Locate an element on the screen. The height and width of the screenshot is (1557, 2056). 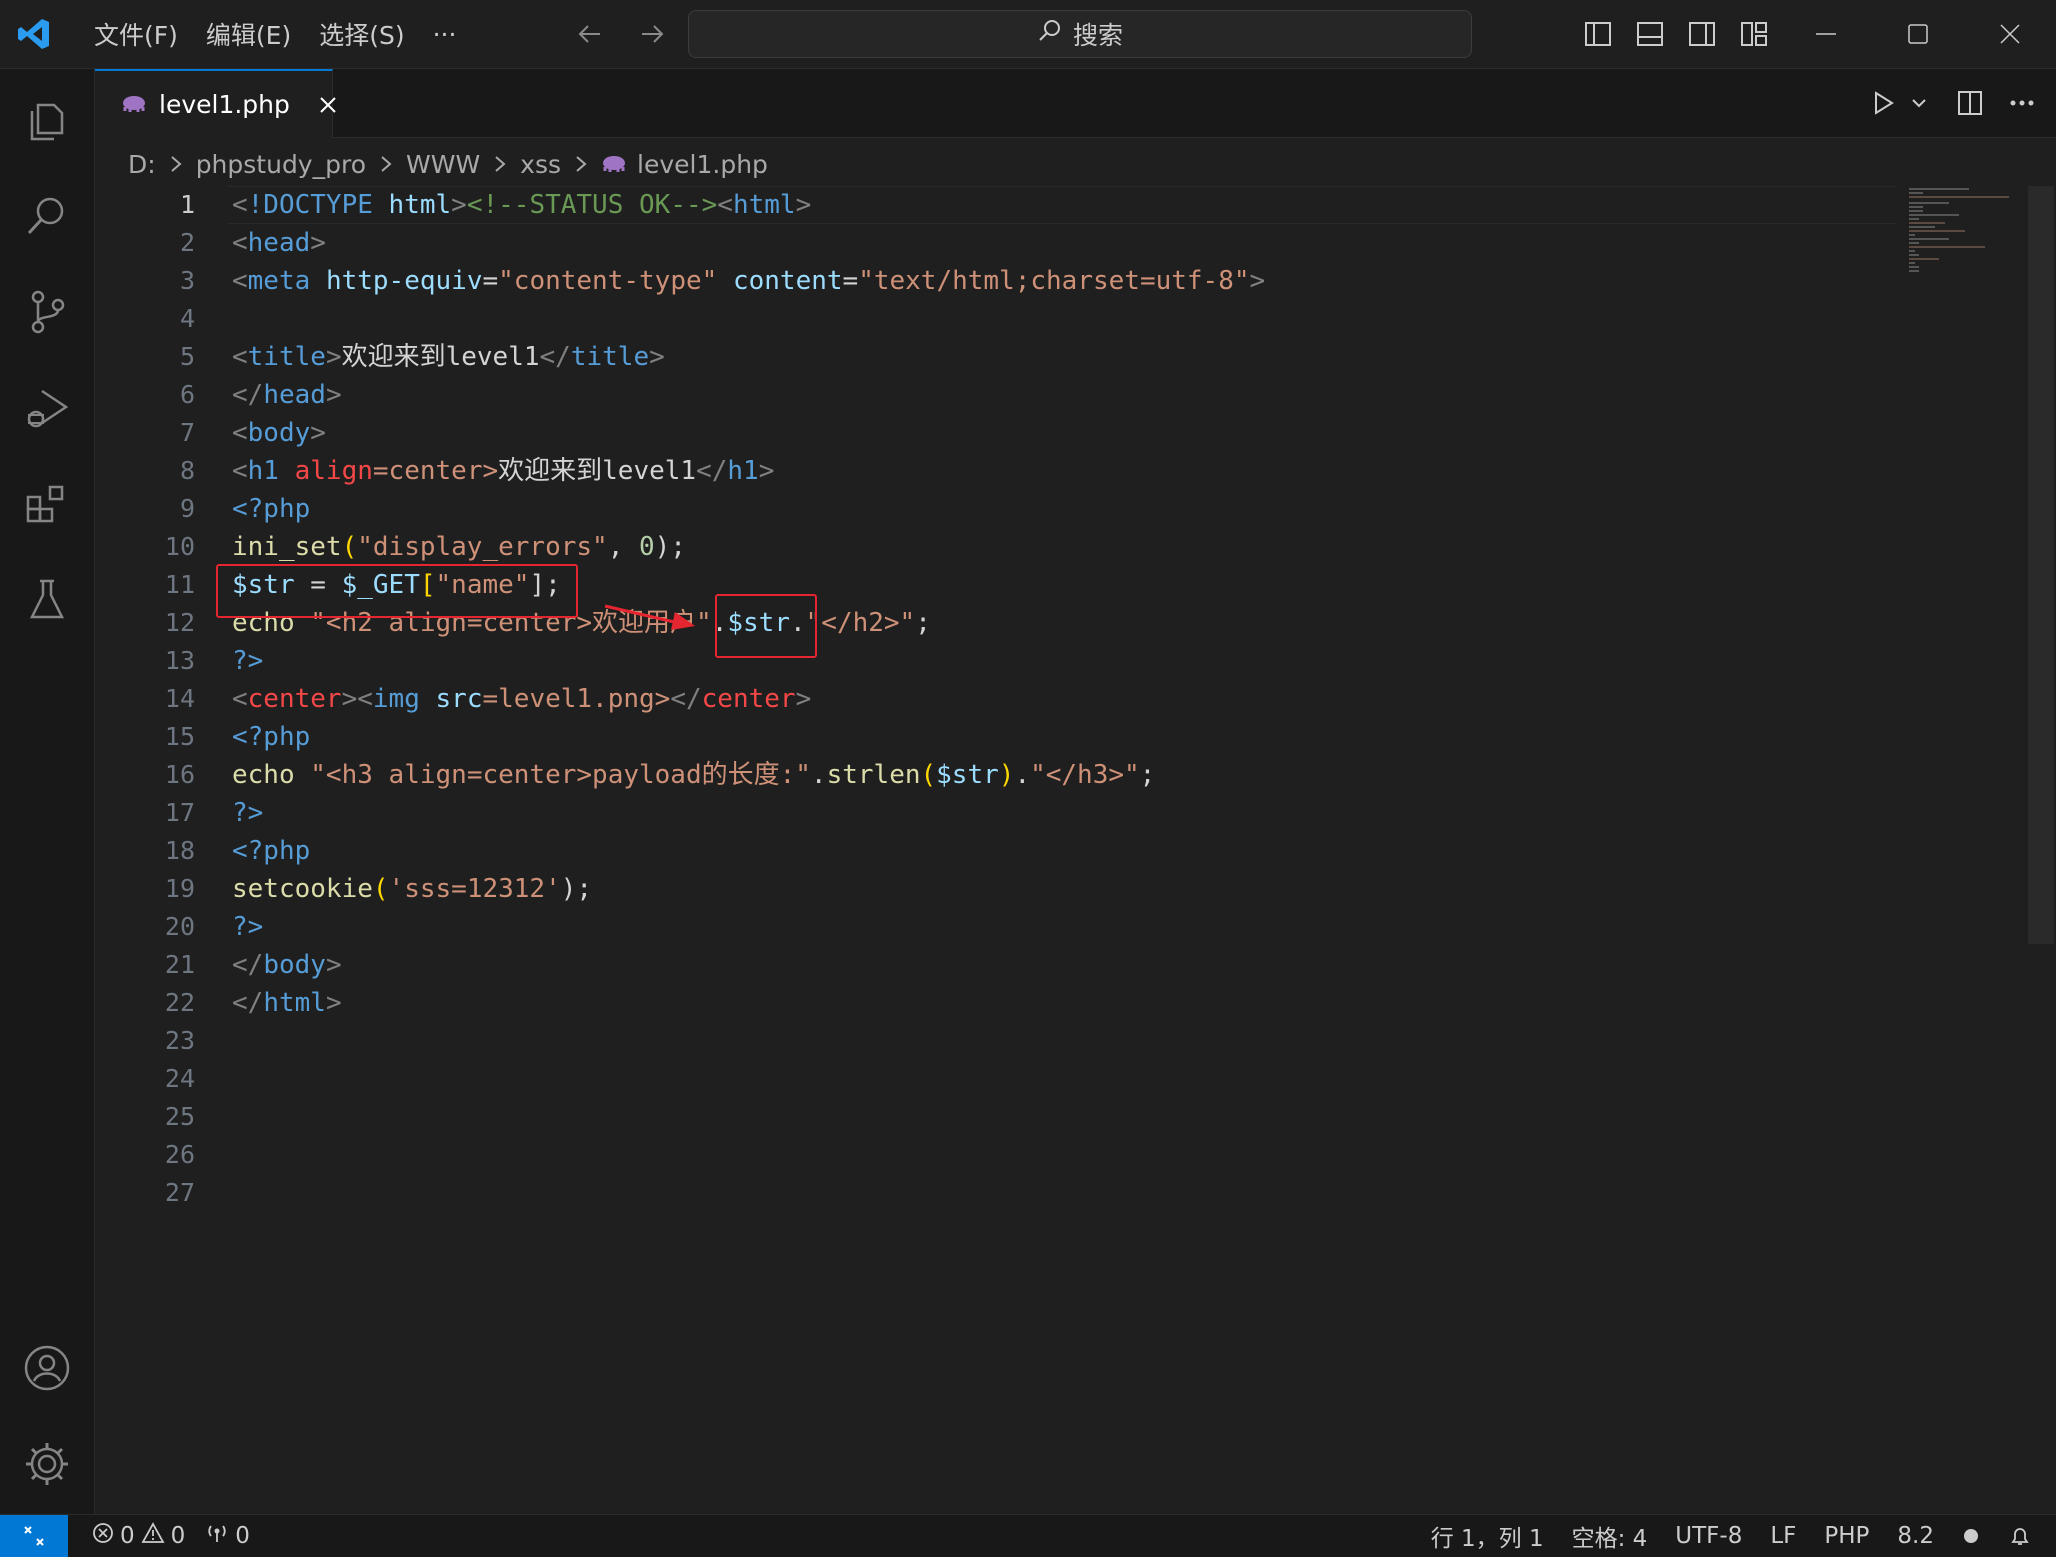
explorer-icon is located at coordinates (47, 120).